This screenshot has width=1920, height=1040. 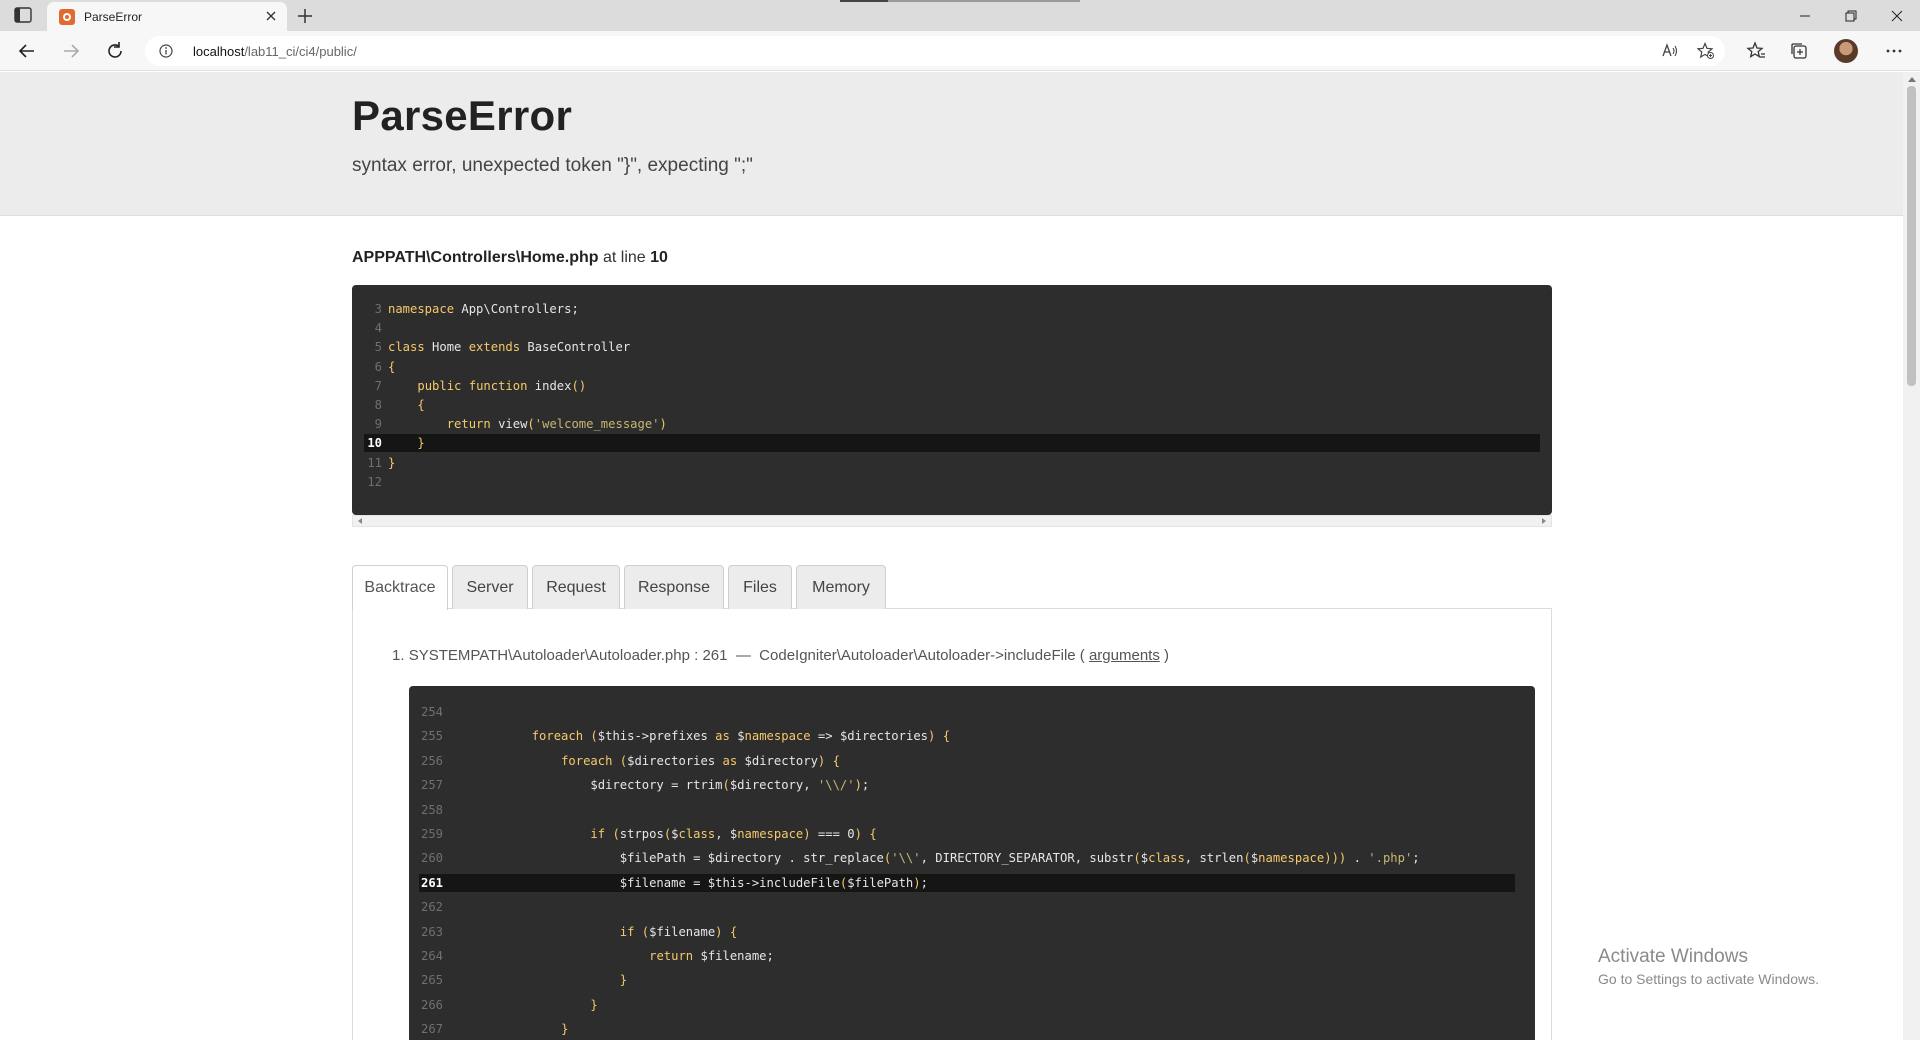 What do you see at coordinates (700, 760) in the screenshot?
I see `code-text: foreach ($directories as $directory) {` at bounding box center [700, 760].